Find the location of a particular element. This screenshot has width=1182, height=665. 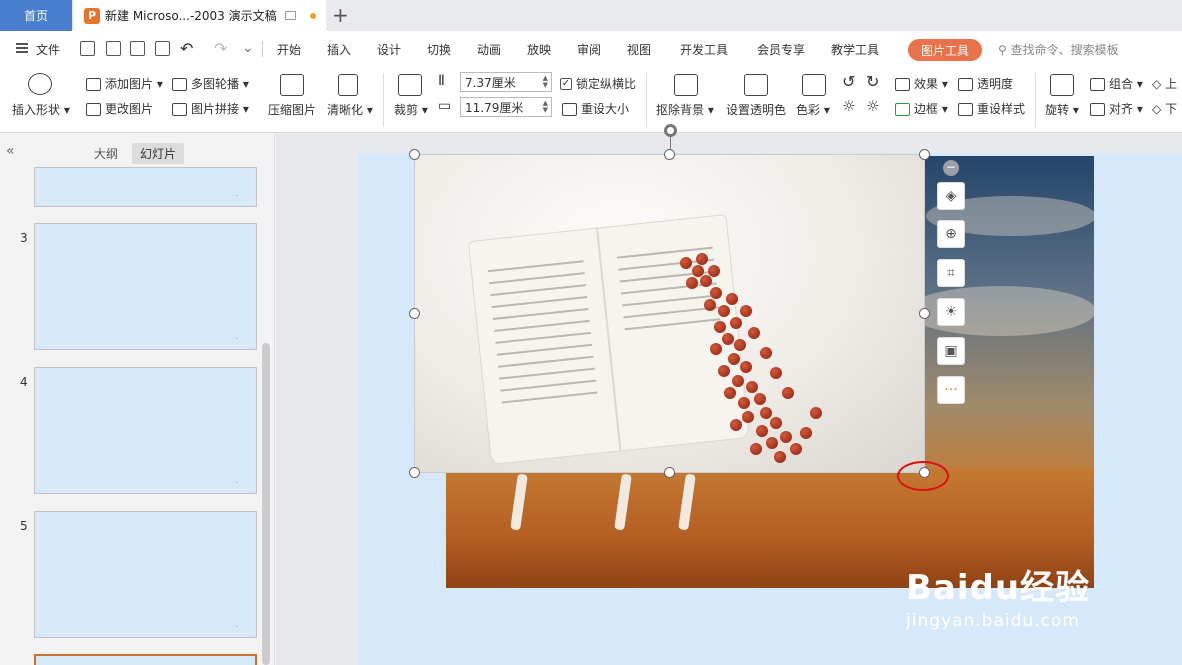

zoom-icon: ⊕ is located at coordinates (951, 234).